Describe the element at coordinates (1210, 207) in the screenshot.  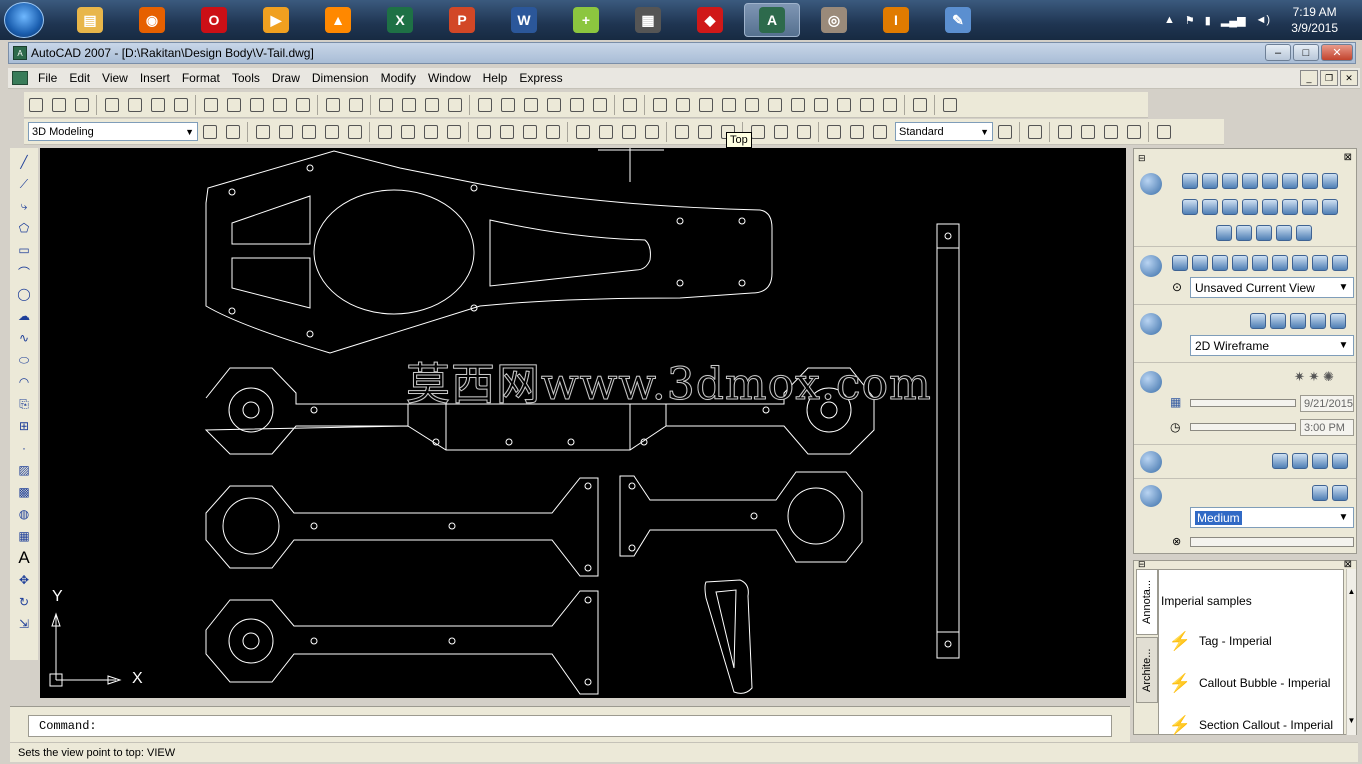
I see `planar-surface-icon` at that location.